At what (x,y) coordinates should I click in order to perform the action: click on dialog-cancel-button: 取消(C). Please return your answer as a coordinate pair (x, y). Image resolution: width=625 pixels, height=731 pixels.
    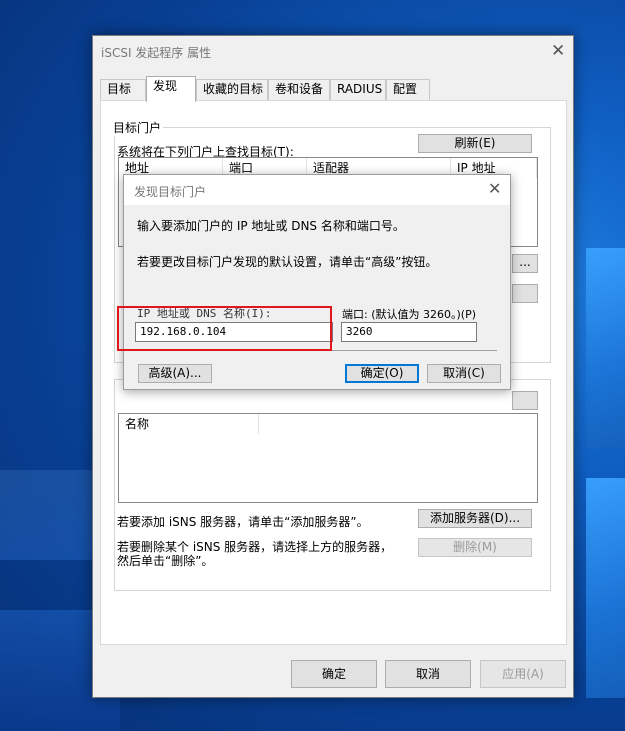
    Looking at the image, I should click on (464, 373).